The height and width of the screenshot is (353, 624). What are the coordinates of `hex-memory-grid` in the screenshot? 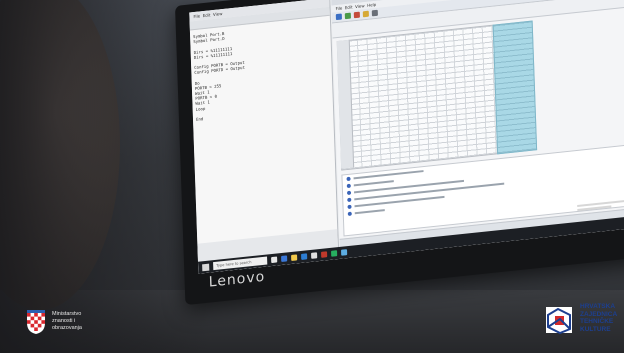 It's located at (418, 97).